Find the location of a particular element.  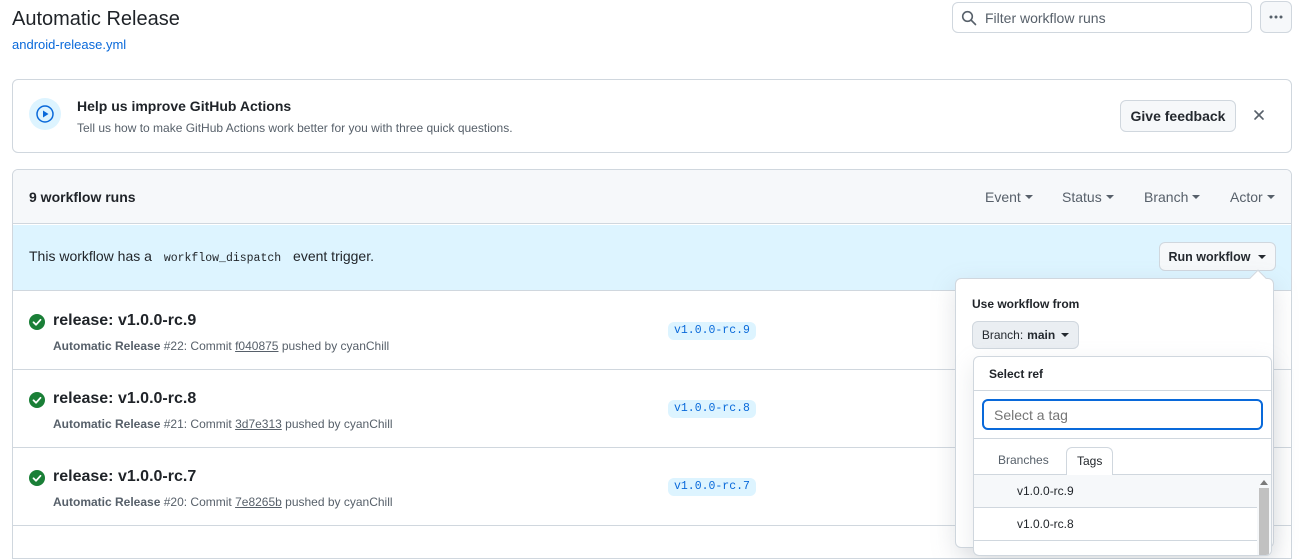

status-filter-dropdown: Status is located at coordinates (1088, 197).